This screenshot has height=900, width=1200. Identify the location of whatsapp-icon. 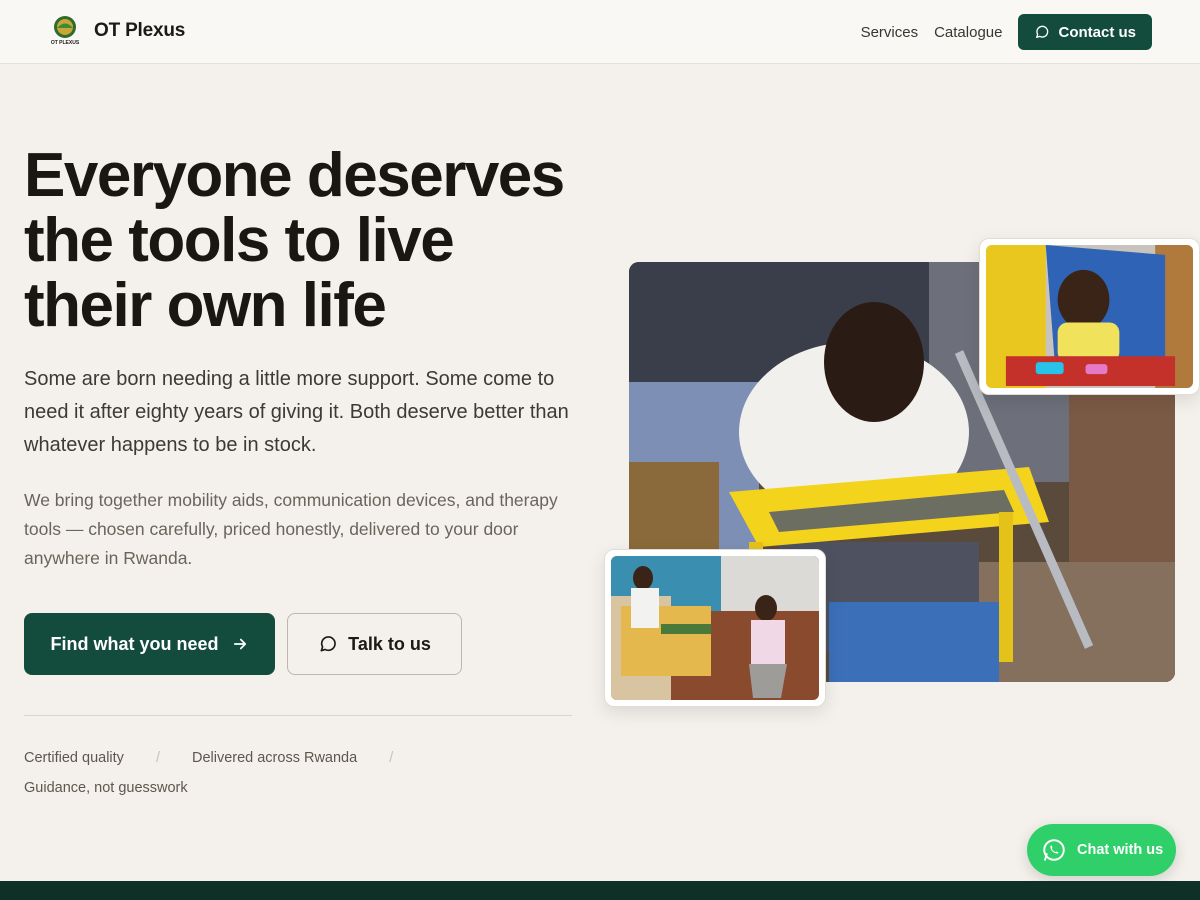
(1054, 850).